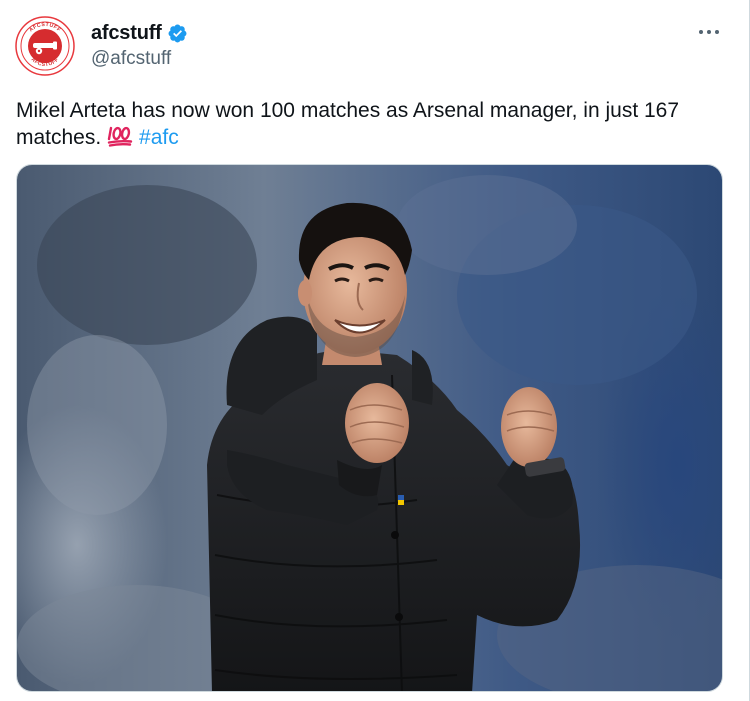 The height and width of the screenshot is (701, 750). I want to click on display-name-row: afcstuff, so click(139, 33).